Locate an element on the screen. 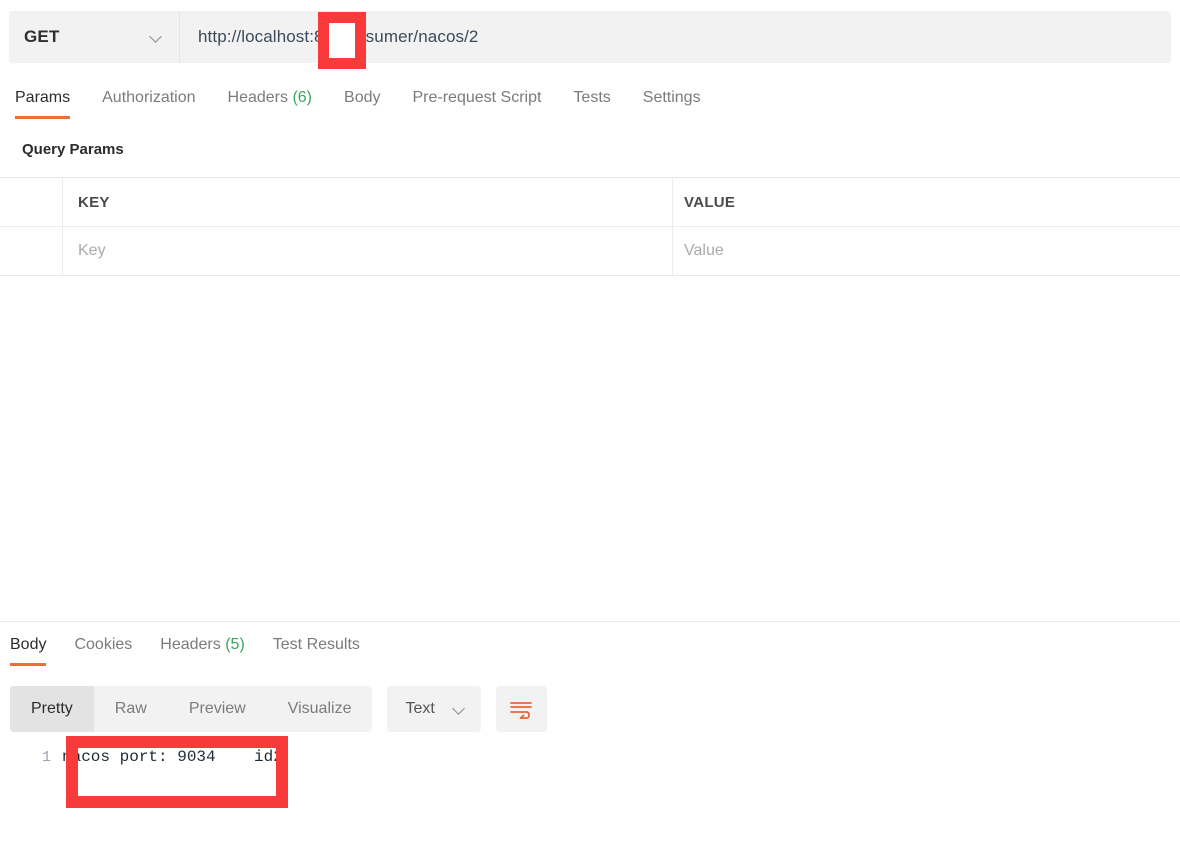  response-tab-body: Body is located at coordinates (28, 649).